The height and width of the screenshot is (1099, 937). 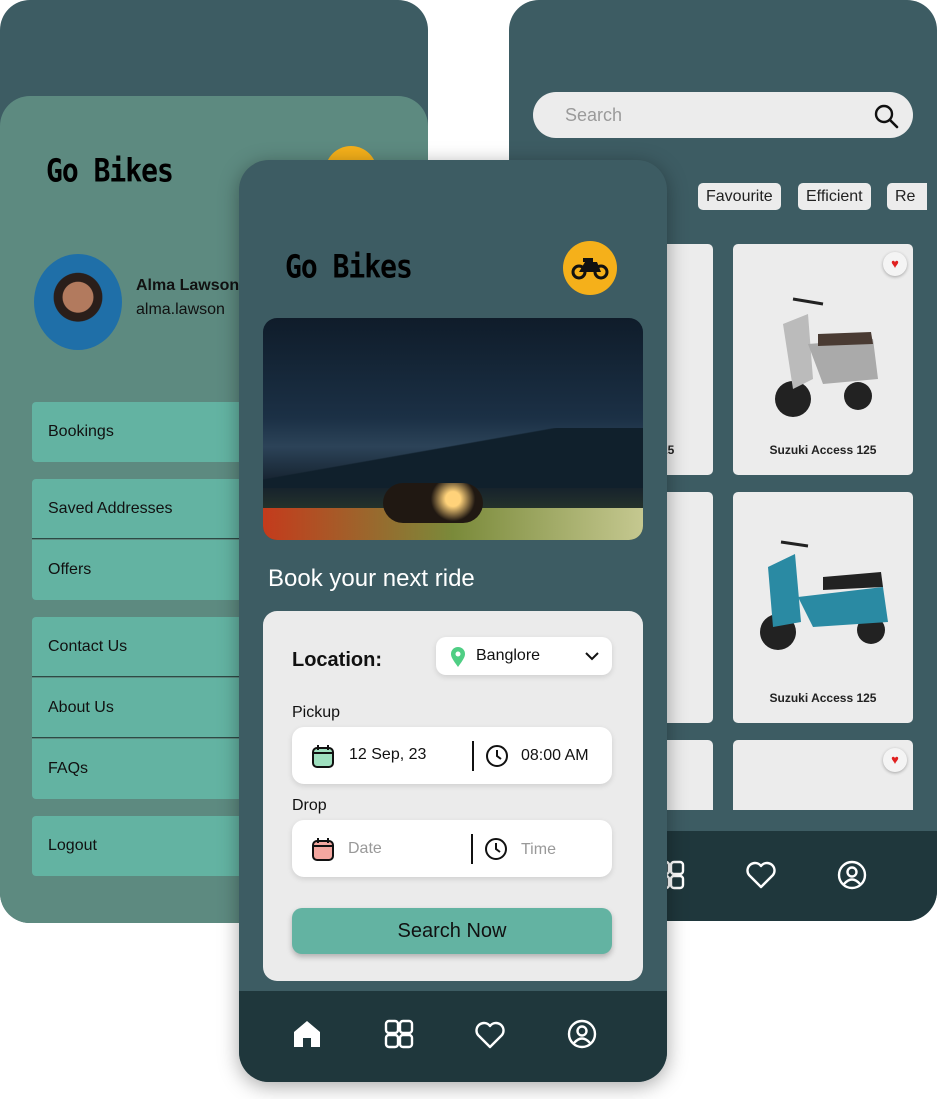 I want to click on location-select: Banglore, so click(x=524, y=656).